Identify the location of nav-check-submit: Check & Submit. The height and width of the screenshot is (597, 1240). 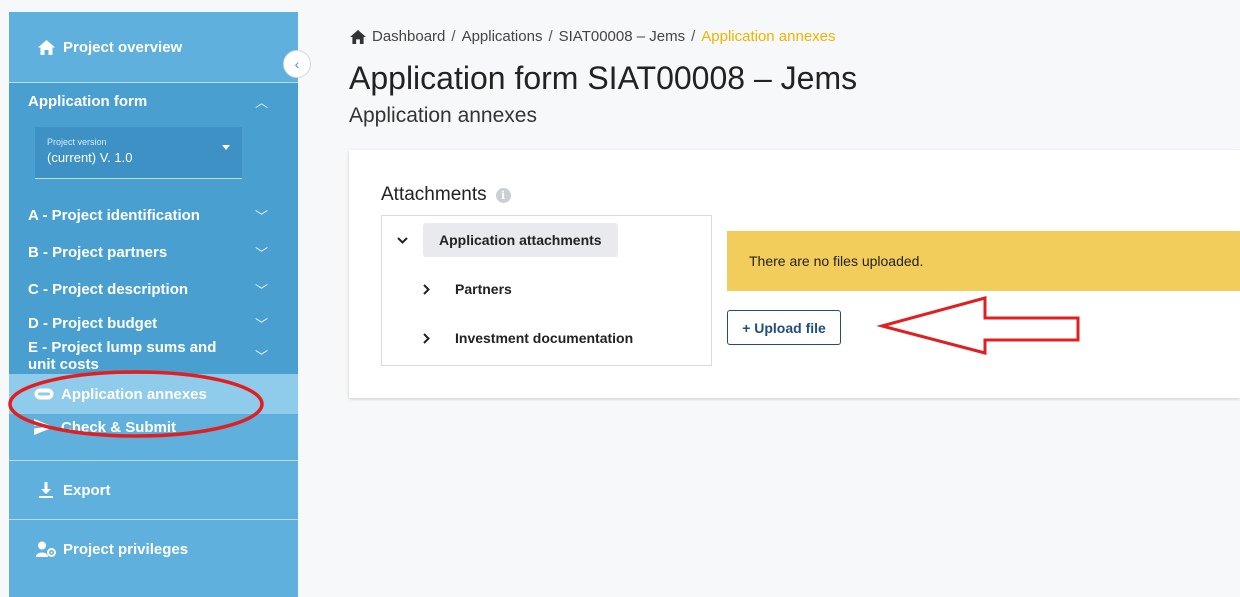
(153, 437).